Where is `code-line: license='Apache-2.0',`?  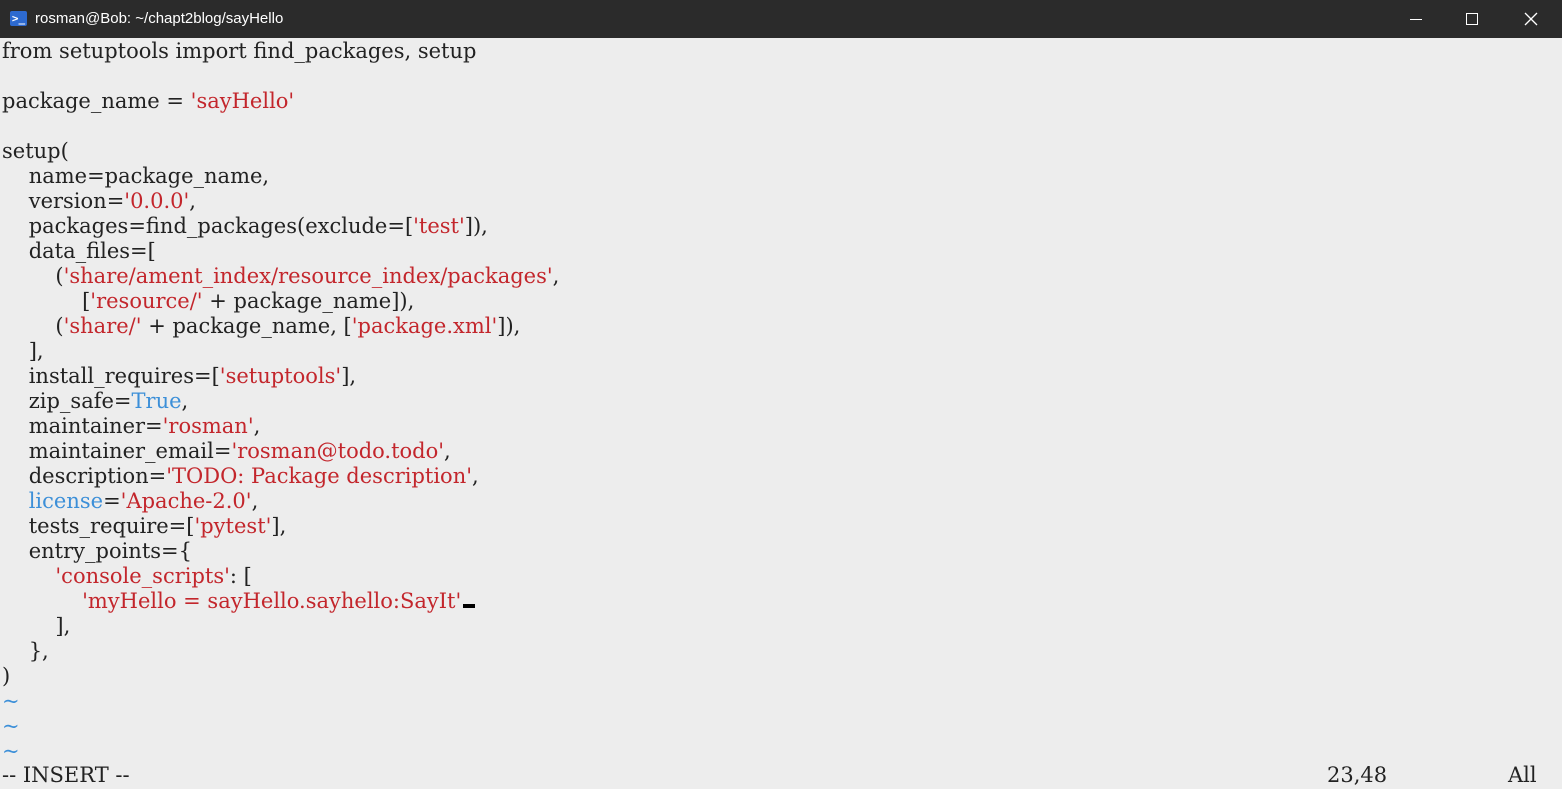 code-line: license='Apache-2.0', is located at coordinates (130, 501).